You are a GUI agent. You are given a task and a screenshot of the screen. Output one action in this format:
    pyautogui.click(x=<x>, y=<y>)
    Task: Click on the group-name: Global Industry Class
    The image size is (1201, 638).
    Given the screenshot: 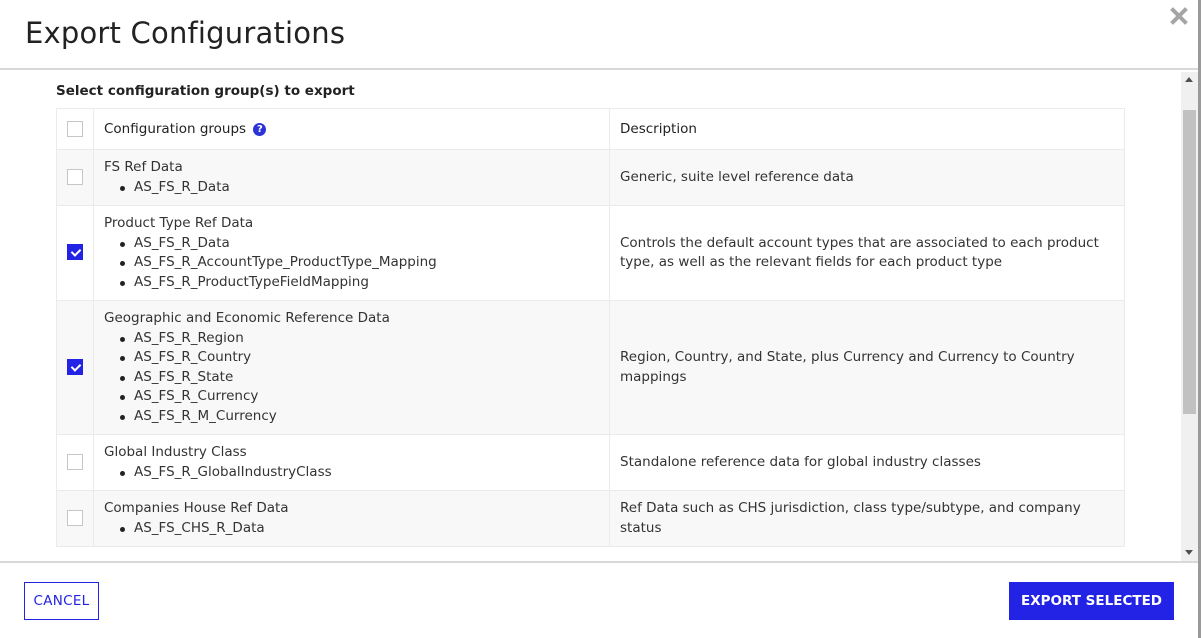 What is the action you would take?
    pyautogui.click(x=175, y=452)
    